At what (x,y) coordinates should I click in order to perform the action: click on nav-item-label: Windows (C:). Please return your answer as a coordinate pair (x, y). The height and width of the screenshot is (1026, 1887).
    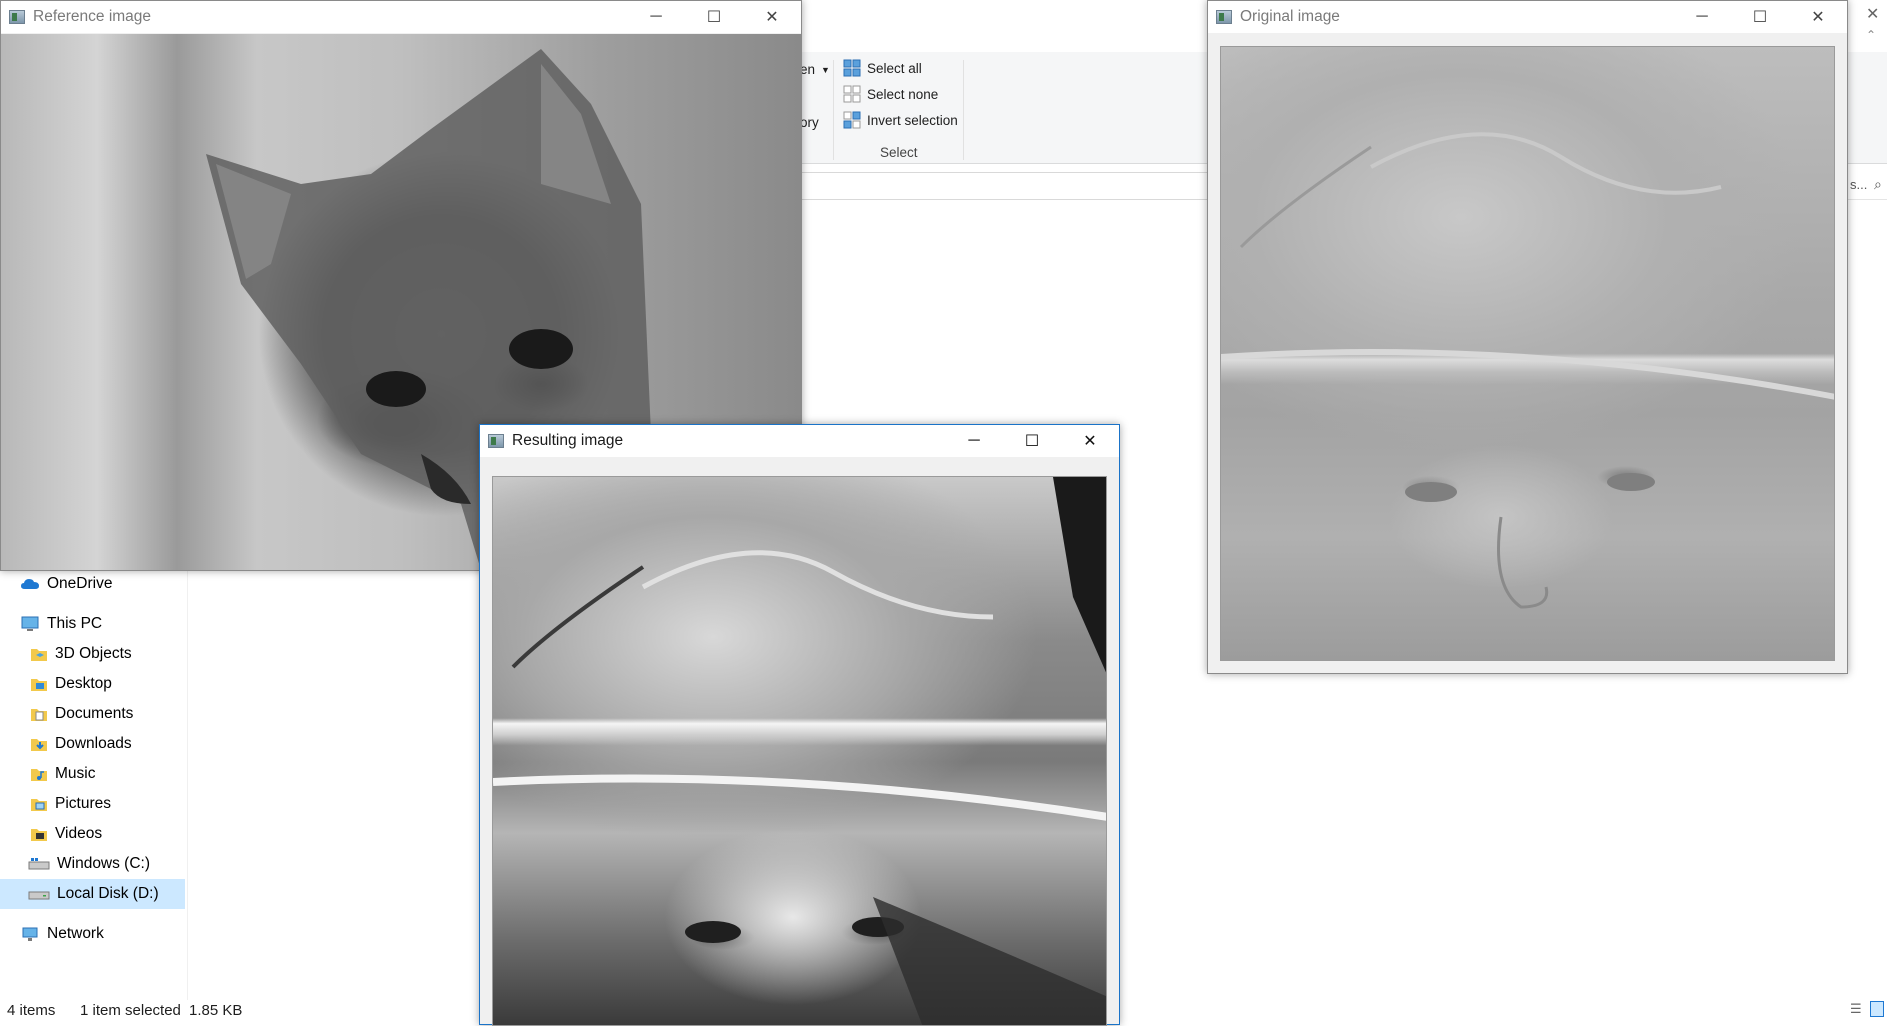
    Looking at the image, I should click on (104, 863).